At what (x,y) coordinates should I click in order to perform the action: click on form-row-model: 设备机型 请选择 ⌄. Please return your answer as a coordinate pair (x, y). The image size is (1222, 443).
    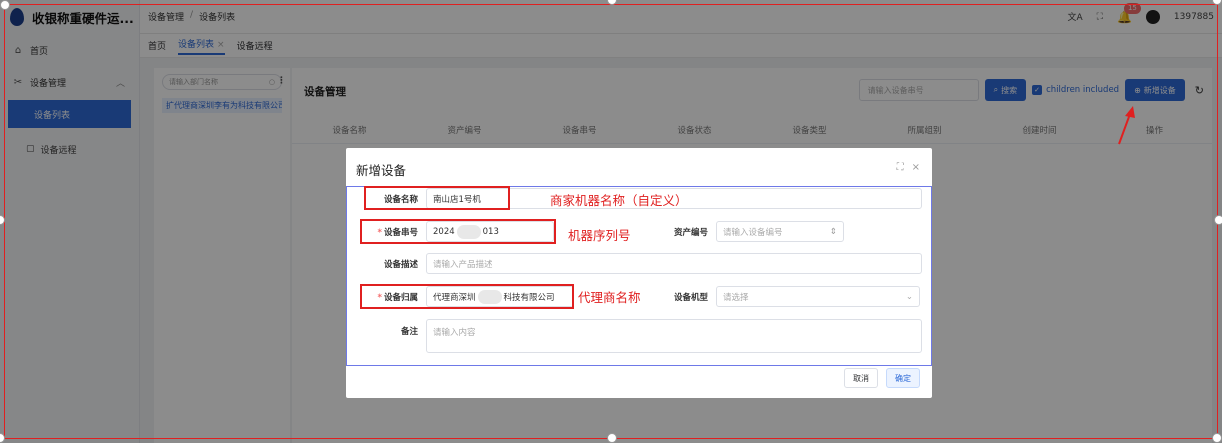
    Looking at the image, I should click on (792, 296).